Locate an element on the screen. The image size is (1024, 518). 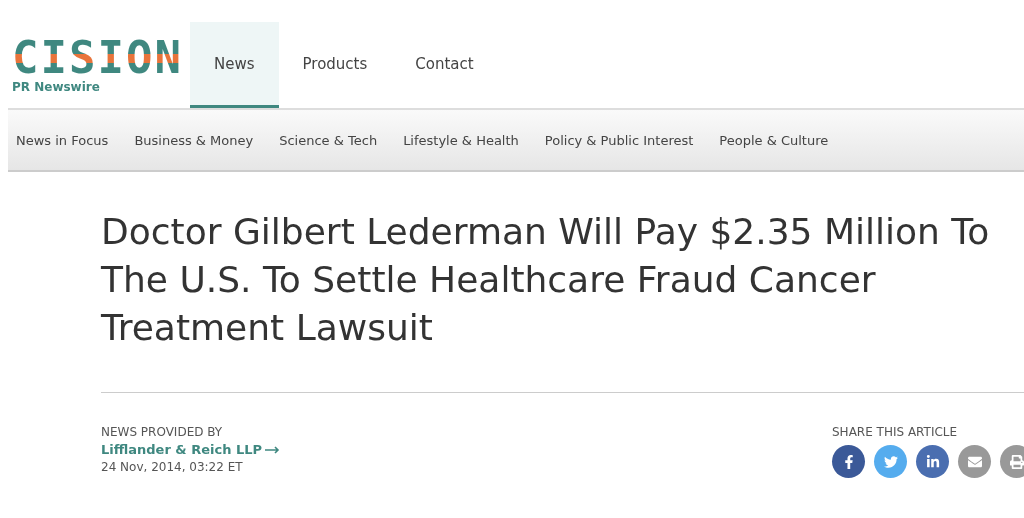
mail-icon is located at coordinates (974, 461).